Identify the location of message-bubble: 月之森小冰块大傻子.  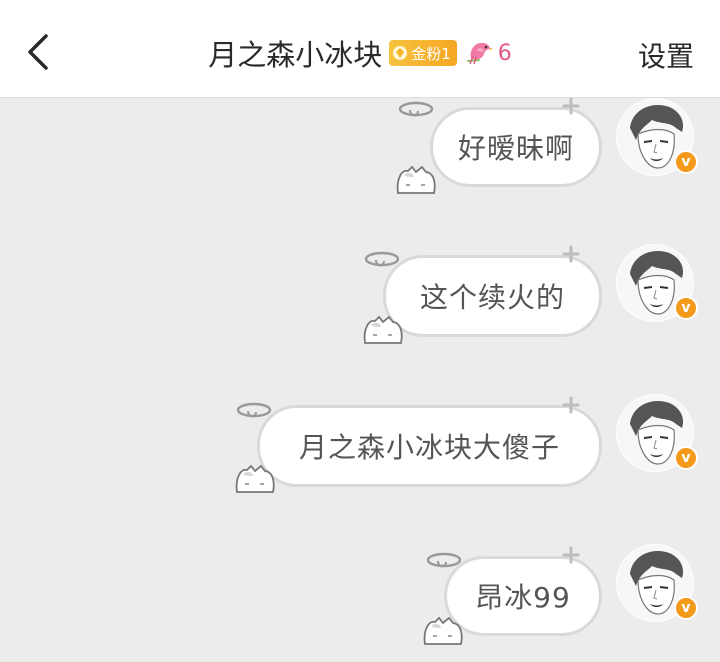
(429, 446).